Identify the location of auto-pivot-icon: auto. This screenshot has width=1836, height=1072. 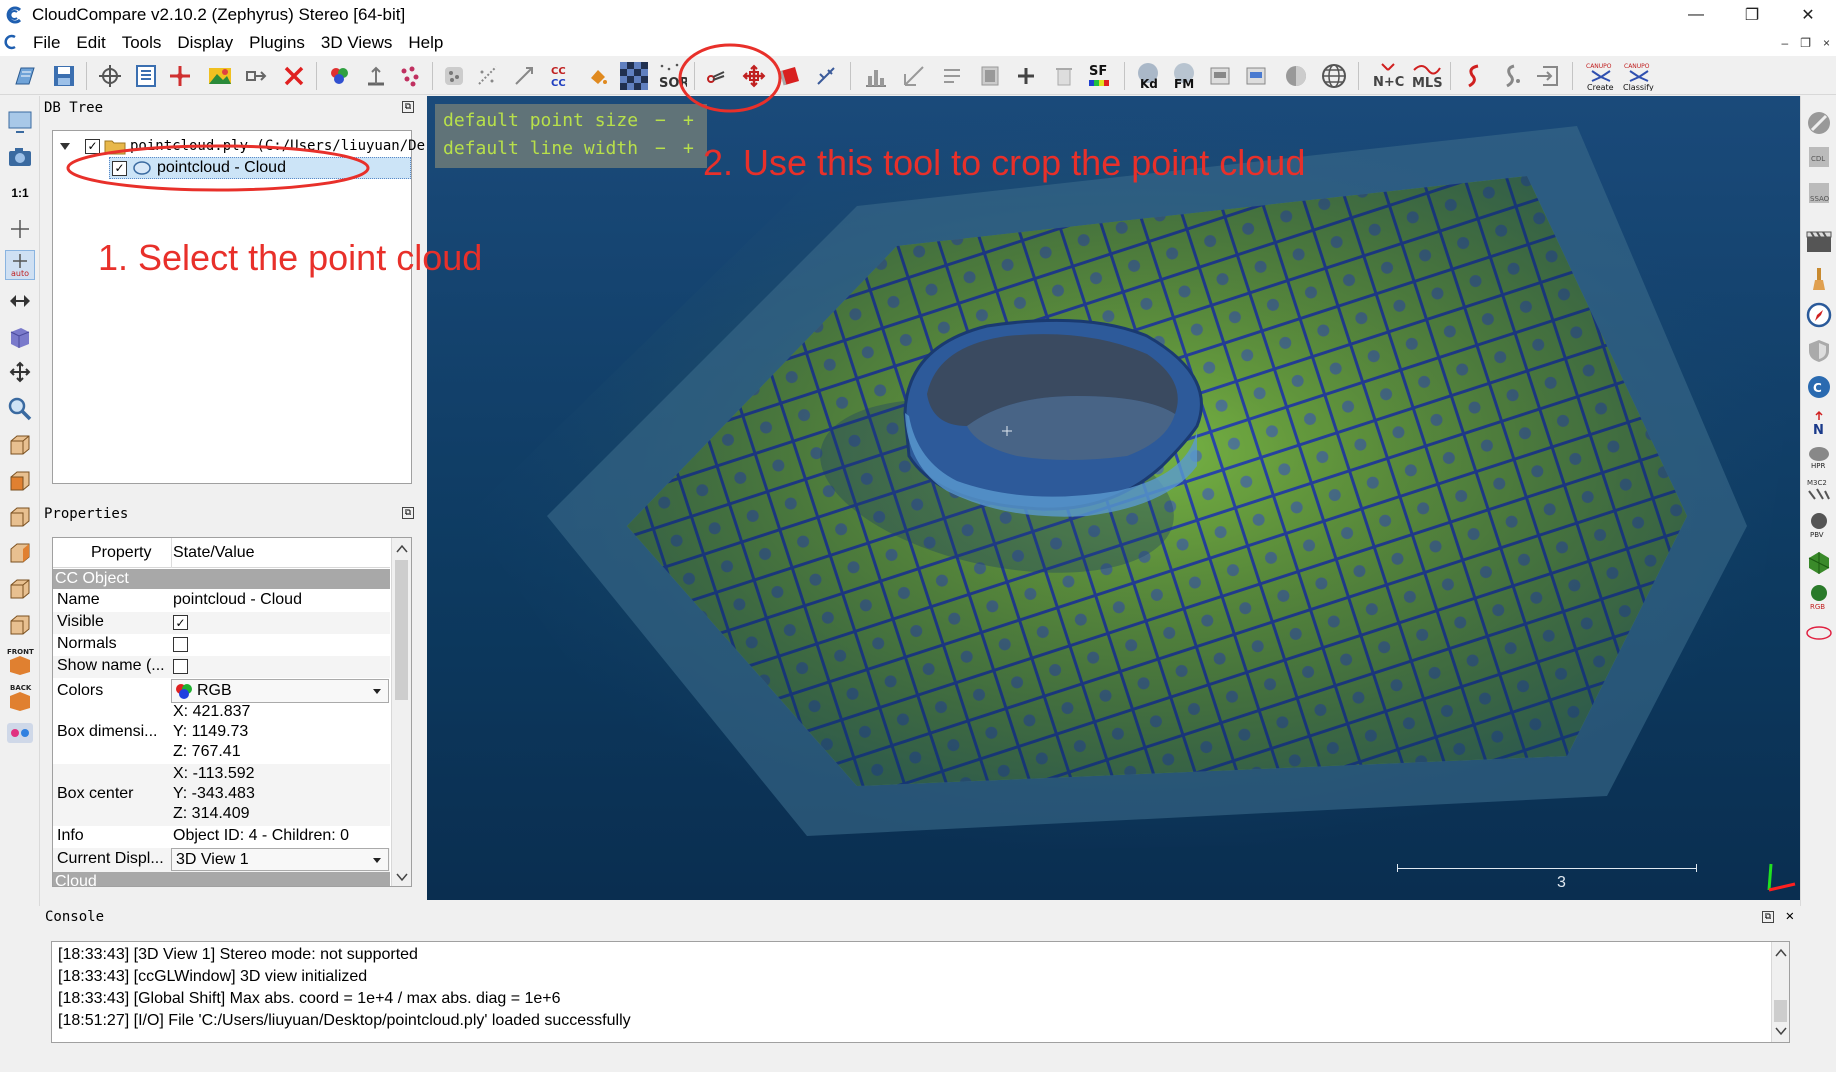
(20, 265).